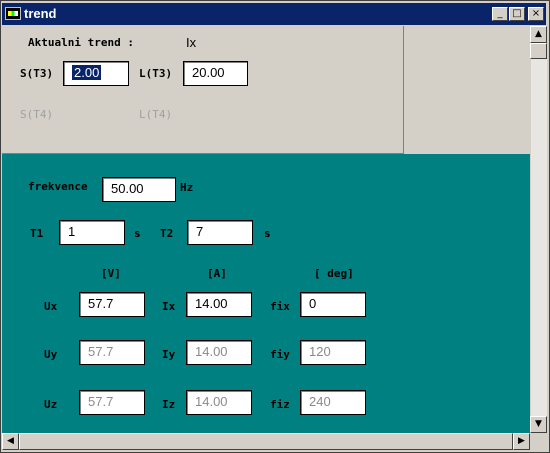 Image resolution: width=550 pixels, height=453 pixels. Describe the element at coordinates (169, 306) in the screenshot. I see `ix-label: Ix` at that location.